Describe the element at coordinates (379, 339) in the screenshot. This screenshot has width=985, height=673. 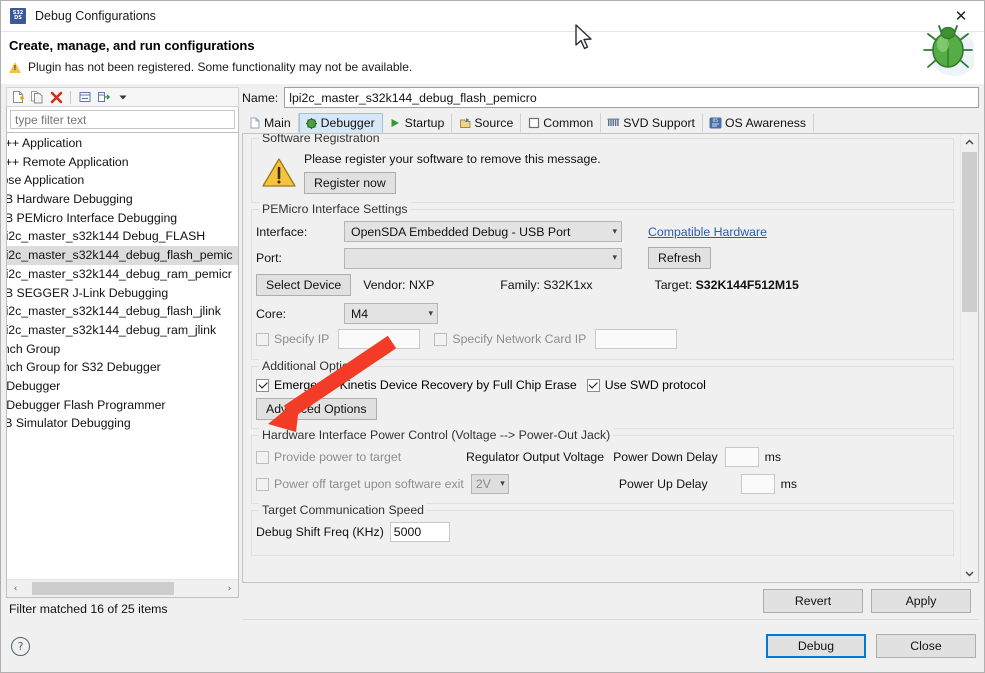
I see `specify-ip-input` at that location.